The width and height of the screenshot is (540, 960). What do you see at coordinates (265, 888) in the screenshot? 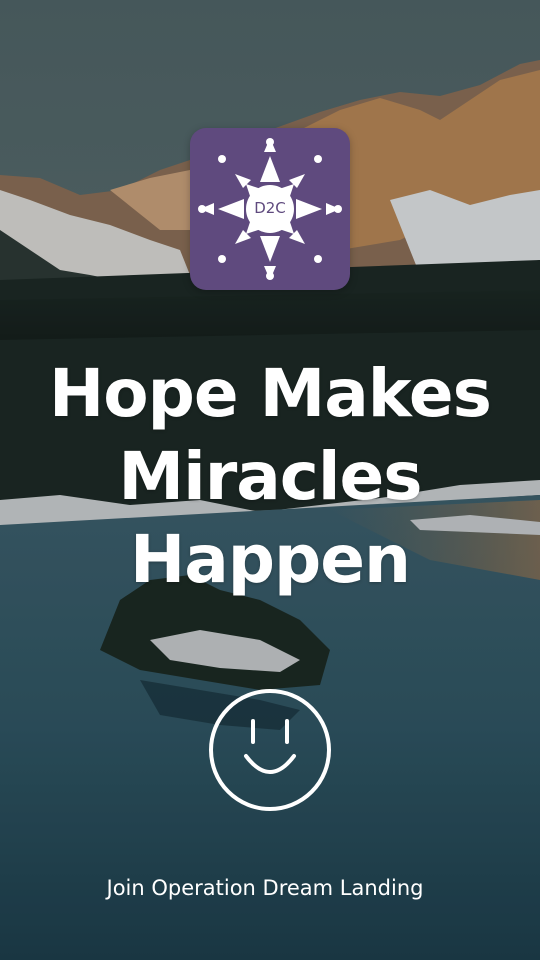
I see `cta-text: Join Operation Dream Landing` at bounding box center [265, 888].